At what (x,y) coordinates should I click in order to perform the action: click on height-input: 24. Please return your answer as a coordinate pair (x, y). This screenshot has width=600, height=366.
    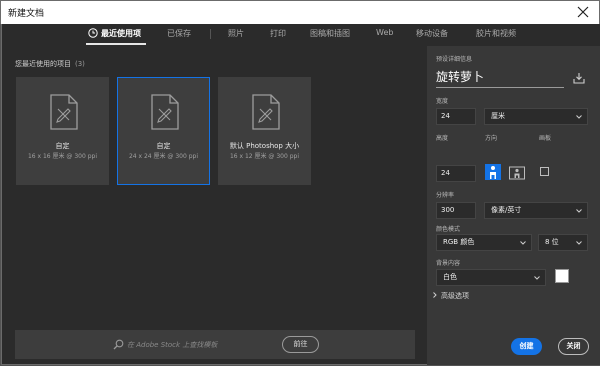
    Looking at the image, I should click on (456, 173).